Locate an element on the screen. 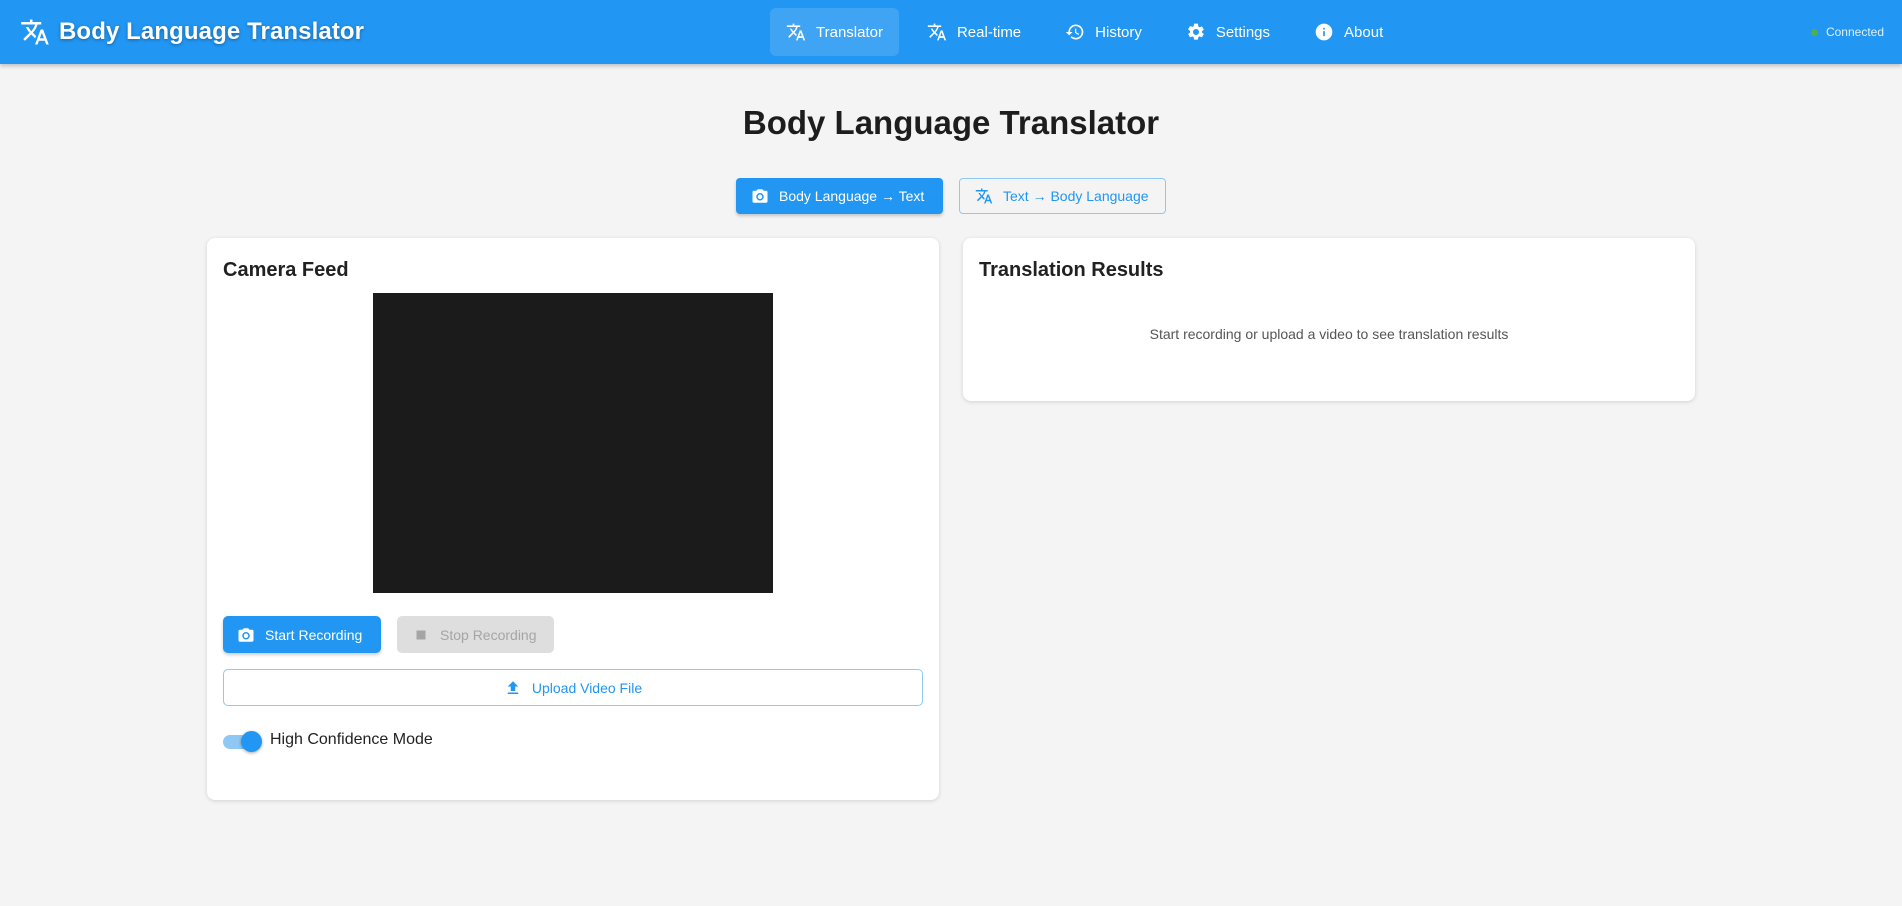 The height and width of the screenshot is (906, 1902). upload-icon is located at coordinates (513, 687).